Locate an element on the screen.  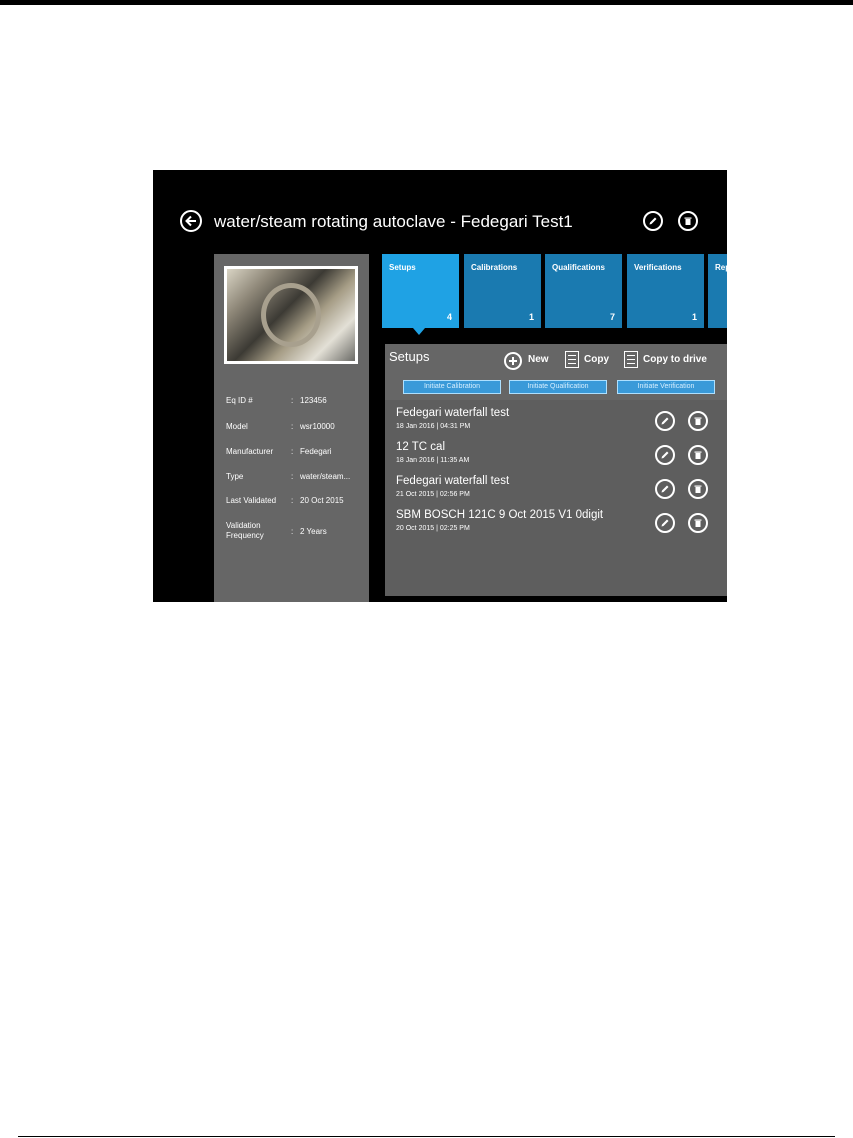
copy-button-label: Copy is located at coordinates (596, 359).